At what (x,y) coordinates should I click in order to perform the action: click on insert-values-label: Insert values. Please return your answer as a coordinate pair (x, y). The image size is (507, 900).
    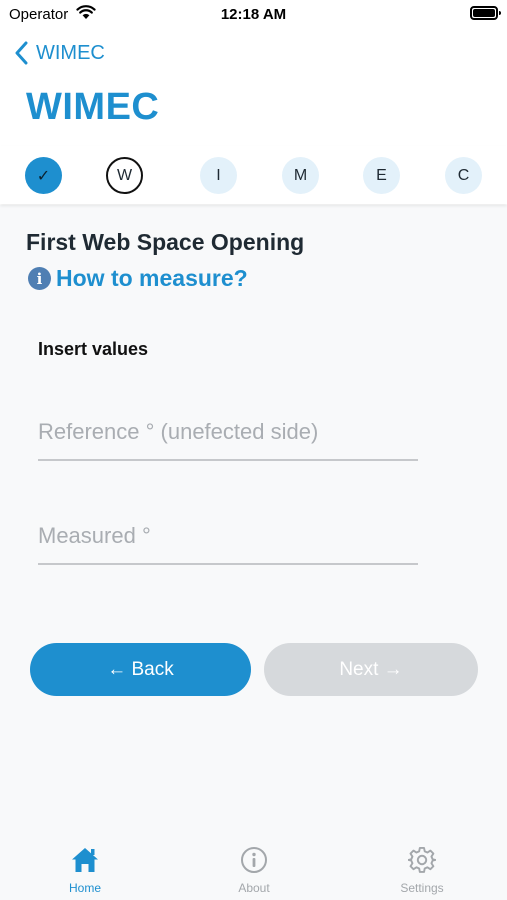
    Looking at the image, I should click on (93, 349).